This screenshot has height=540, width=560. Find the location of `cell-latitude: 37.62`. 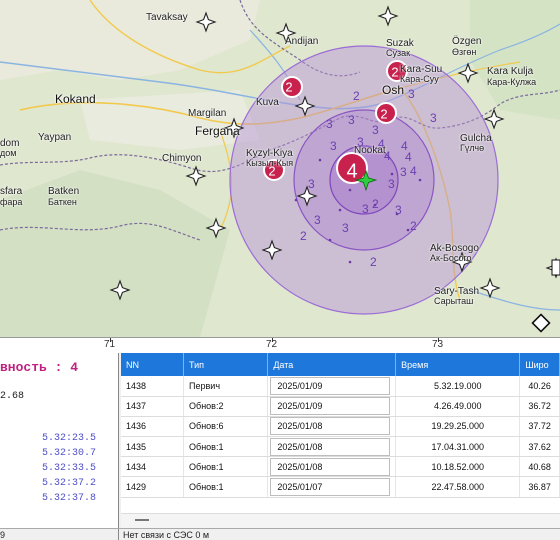

cell-latitude: 37.62 is located at coordinates (539, 447).